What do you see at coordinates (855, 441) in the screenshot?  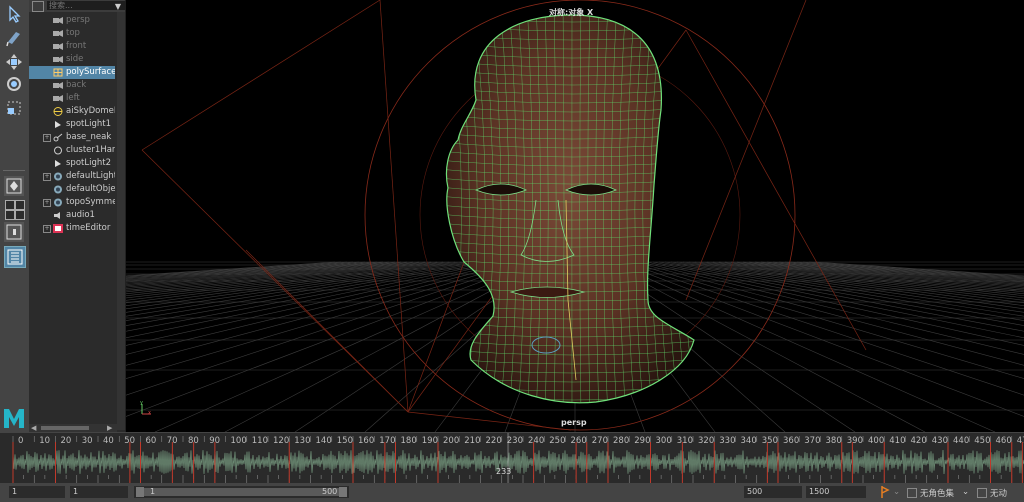 I see `tick-label: 390` at bounding box center [855, 441].